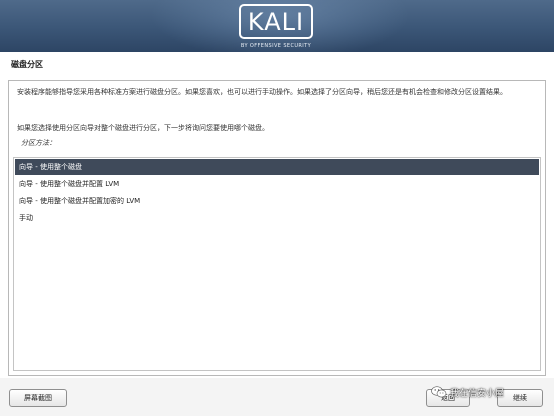 The width and height of the screenshot is (554, 416). Describe the element at coordinates (276, 46) in the screenshot. I see `logo-subtitle: BY OFFENSIVE SECURITY` at that location.